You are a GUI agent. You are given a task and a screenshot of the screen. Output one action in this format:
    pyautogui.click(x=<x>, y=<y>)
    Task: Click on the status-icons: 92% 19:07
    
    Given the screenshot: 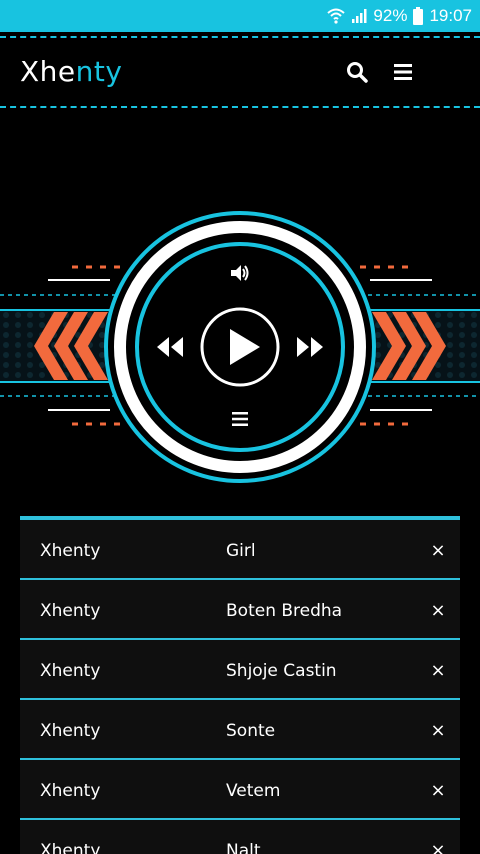 What is the action you would take?
    pyautogui.click(x=399, y=16)
    